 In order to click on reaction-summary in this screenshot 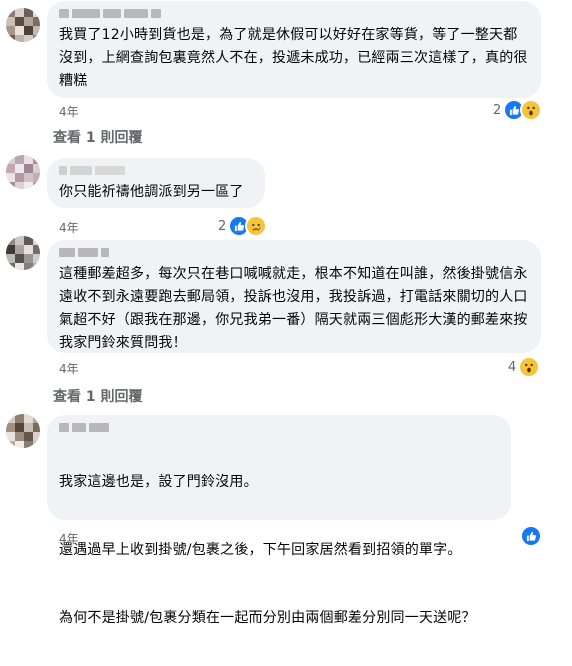, I will do `click(531, 536)`.